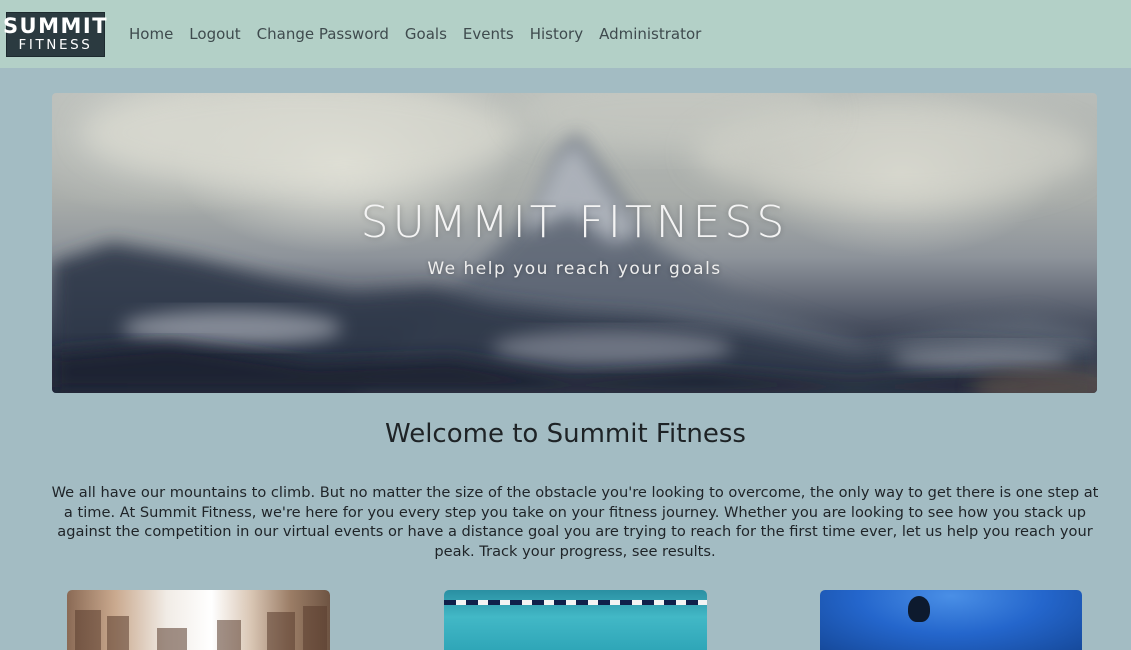 Image resolution: width=1131 pixels, height=650 pixels. Describe the element at coordinates (951, 620) in the screenshot. I see `card-runner-image` at that location.